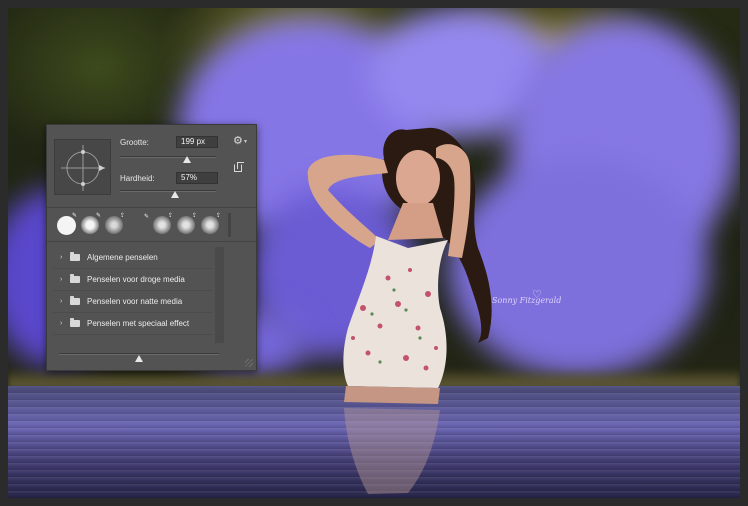  I want to click on hardness-input: 57%, so click(197, 178).